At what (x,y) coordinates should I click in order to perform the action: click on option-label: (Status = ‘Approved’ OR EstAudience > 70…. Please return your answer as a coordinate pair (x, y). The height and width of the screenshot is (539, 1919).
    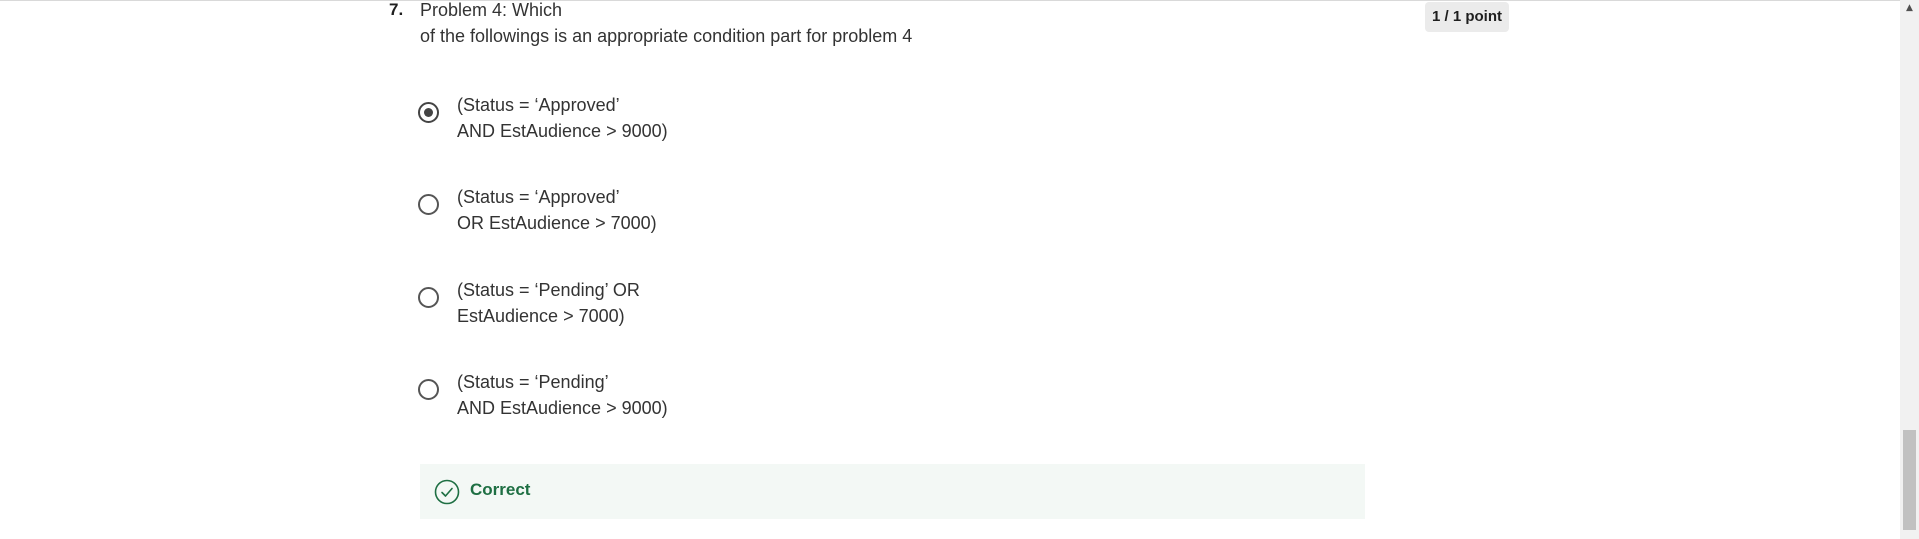
    Looking at the image, I should click on (647, 210).